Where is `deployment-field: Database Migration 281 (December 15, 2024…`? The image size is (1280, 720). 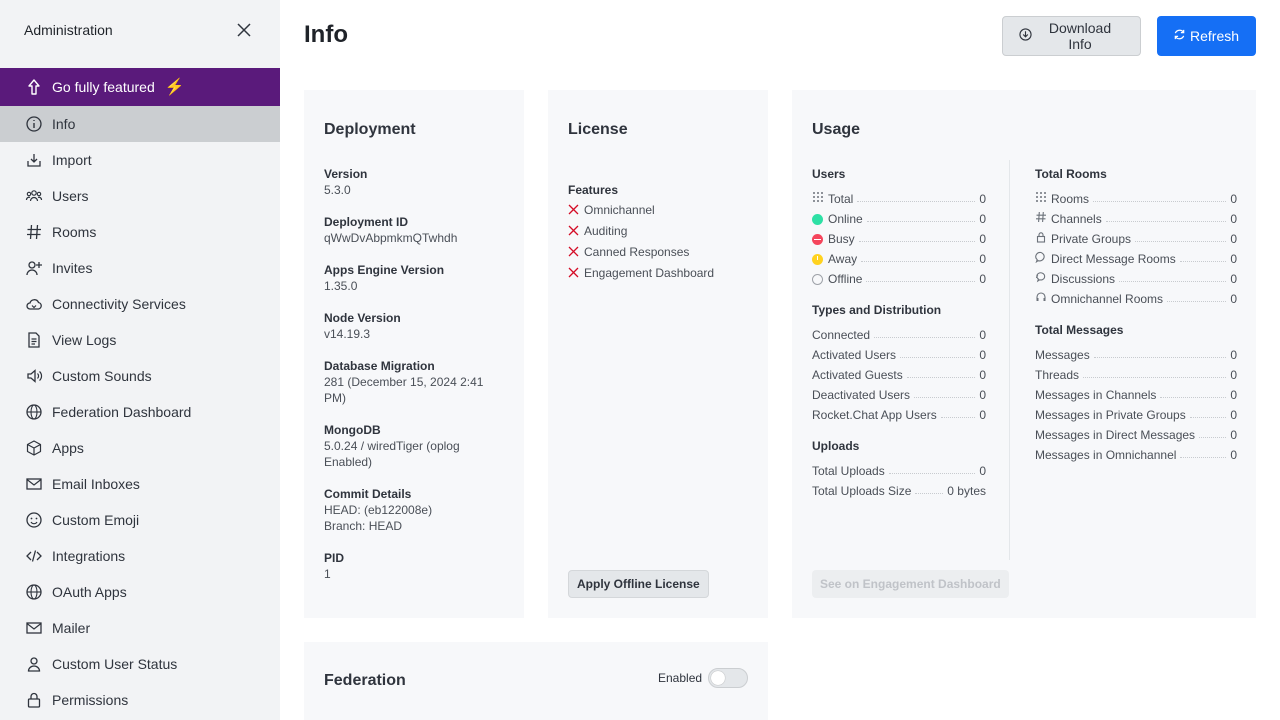
deployment-field: Database Migration 281 (December 15, 2024… is located at coordinates (414, 382).